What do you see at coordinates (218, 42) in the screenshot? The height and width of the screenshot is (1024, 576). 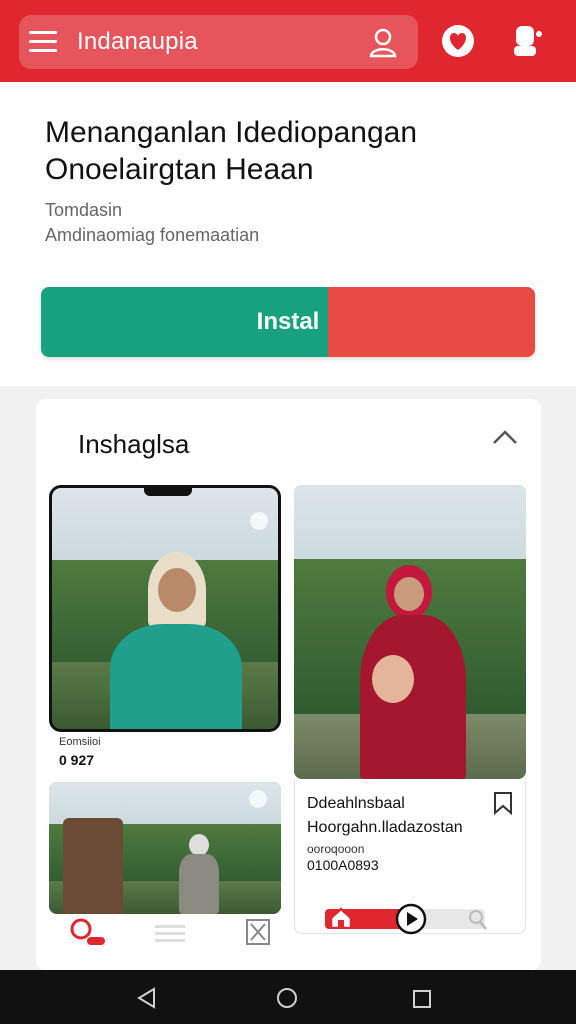 I see `search-bar: Indanaupia` at bounding box center [218, 42].